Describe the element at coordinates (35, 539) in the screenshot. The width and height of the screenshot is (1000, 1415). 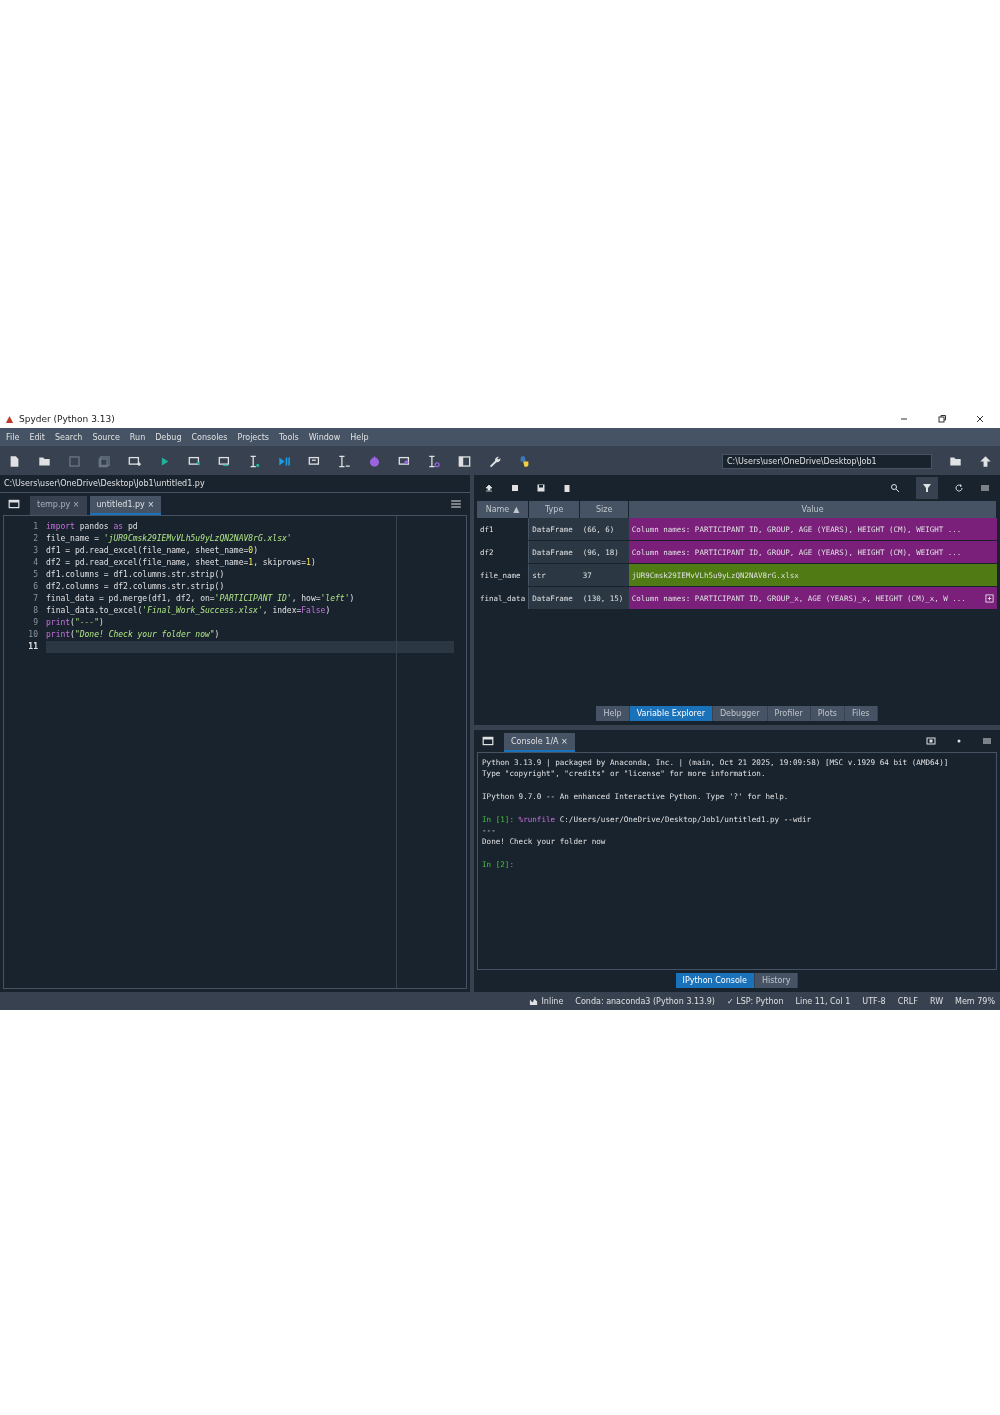
I see `line-number: 2` at that location.